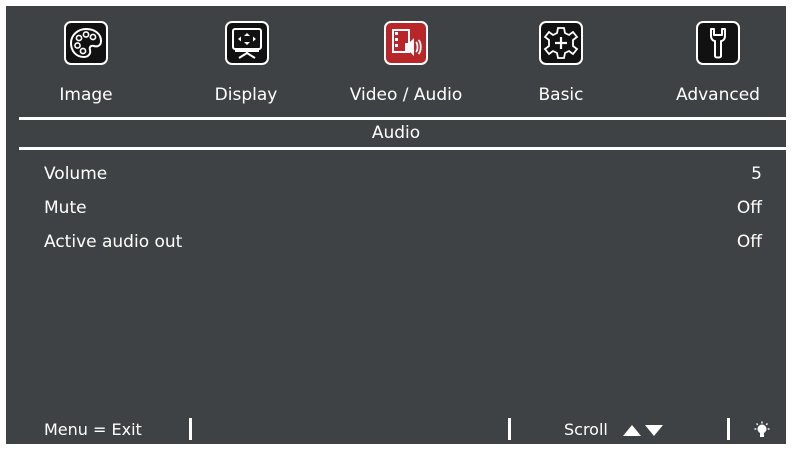 The image size is (792, 450). What do you see at coordinates (756, 174) in the screenshot?
I see `row-value: 5` at bounding box center [756, 174].